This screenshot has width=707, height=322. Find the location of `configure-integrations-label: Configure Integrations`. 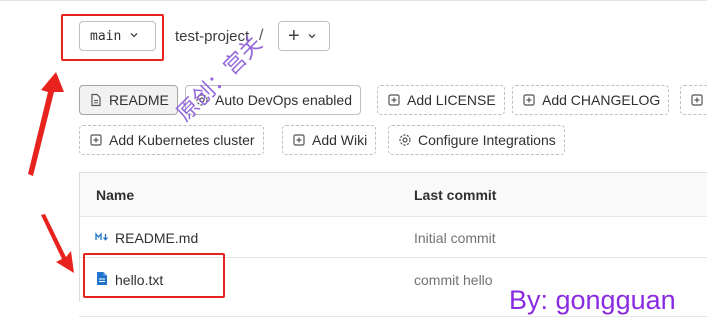

configure-integrations-label: Configure Integrations is located at coordinates (487, 140).